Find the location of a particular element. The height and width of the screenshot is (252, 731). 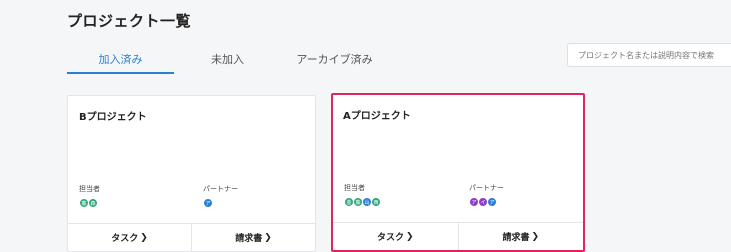

partner-avatars: ア is located at coordinates (208, 203).